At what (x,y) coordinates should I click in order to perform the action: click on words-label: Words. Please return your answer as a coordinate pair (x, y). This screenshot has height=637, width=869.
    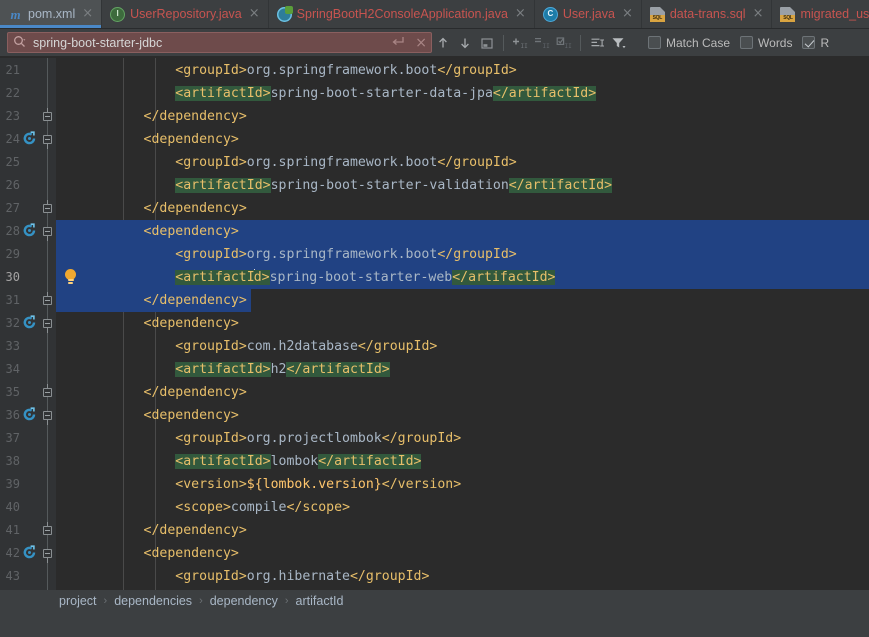
    Looking at the image, I should click on (775, 42).